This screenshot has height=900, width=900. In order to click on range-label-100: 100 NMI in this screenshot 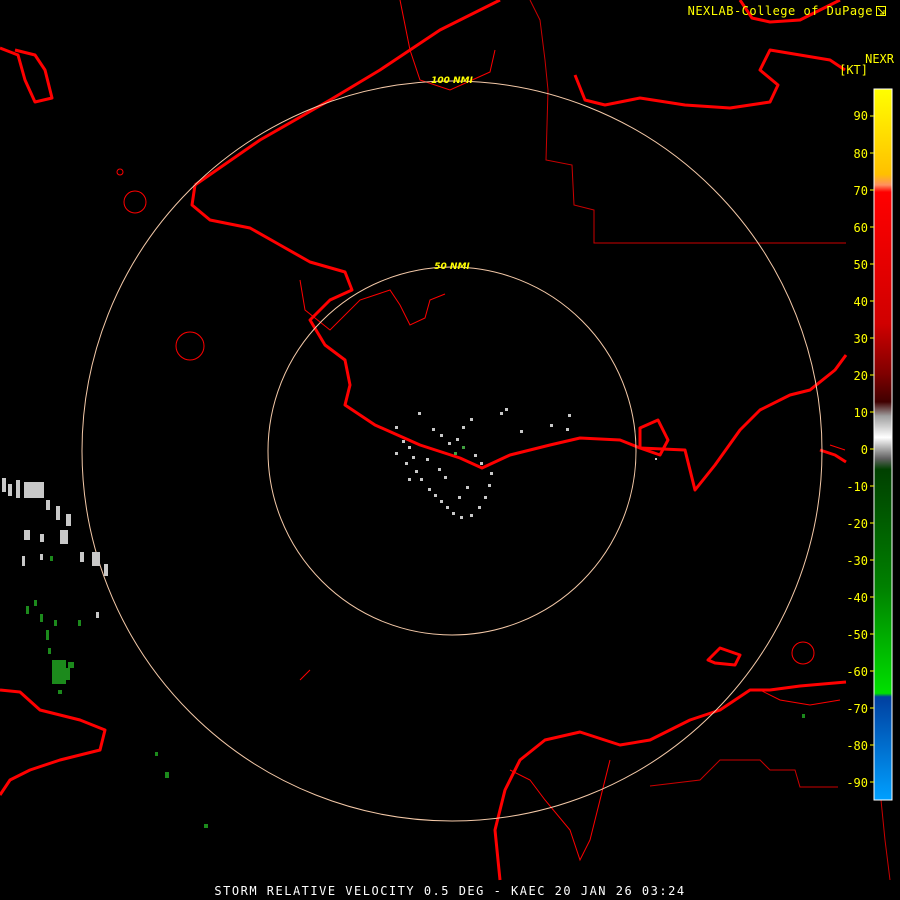, I will do `click(452, 81)`.